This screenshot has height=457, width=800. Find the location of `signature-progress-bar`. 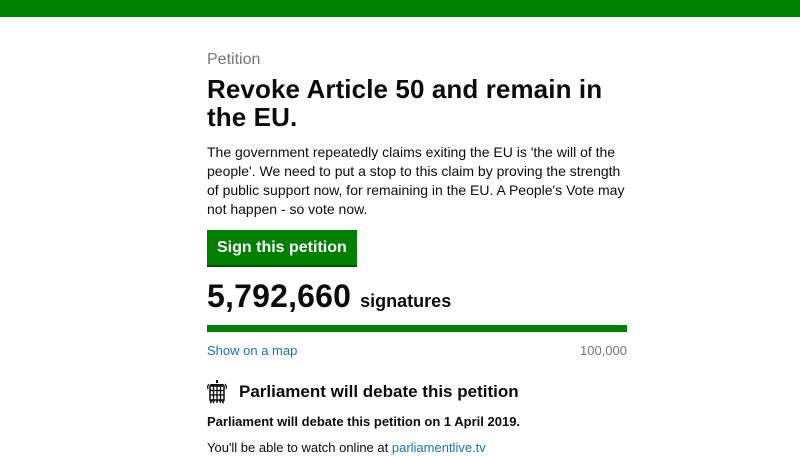

signature-progress-bar is located at coordinates (417, 328).